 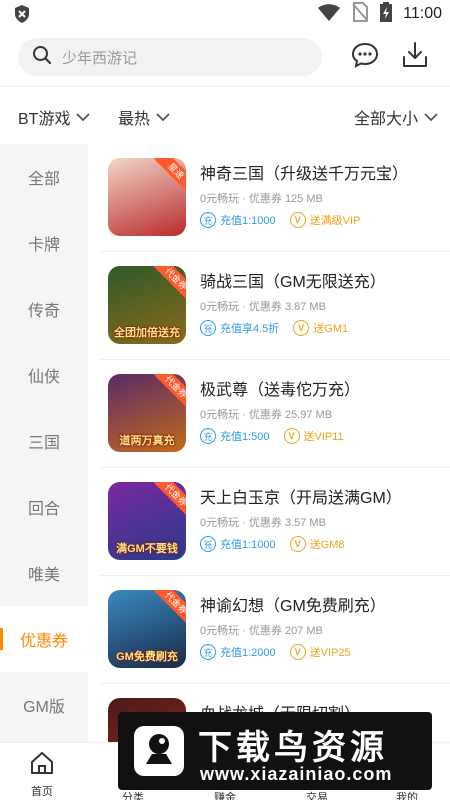 I want to click on battery-charging-icon, so click(x=386, y=14).